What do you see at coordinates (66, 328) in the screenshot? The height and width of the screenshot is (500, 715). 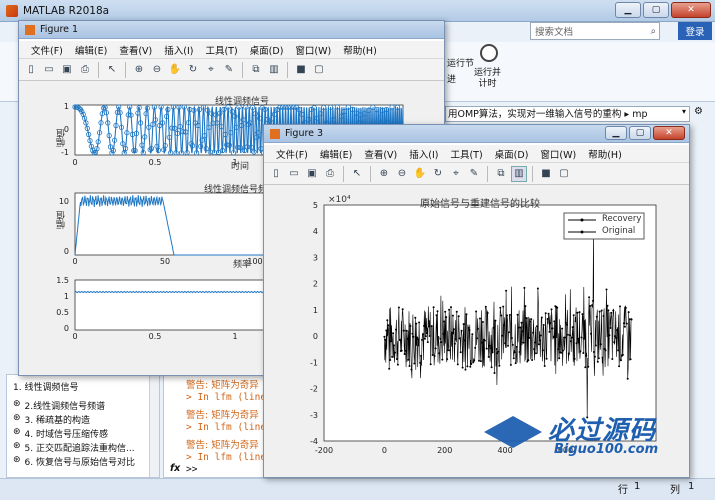 I see `y-tick-label: 0` at bounding box center [66, 328].